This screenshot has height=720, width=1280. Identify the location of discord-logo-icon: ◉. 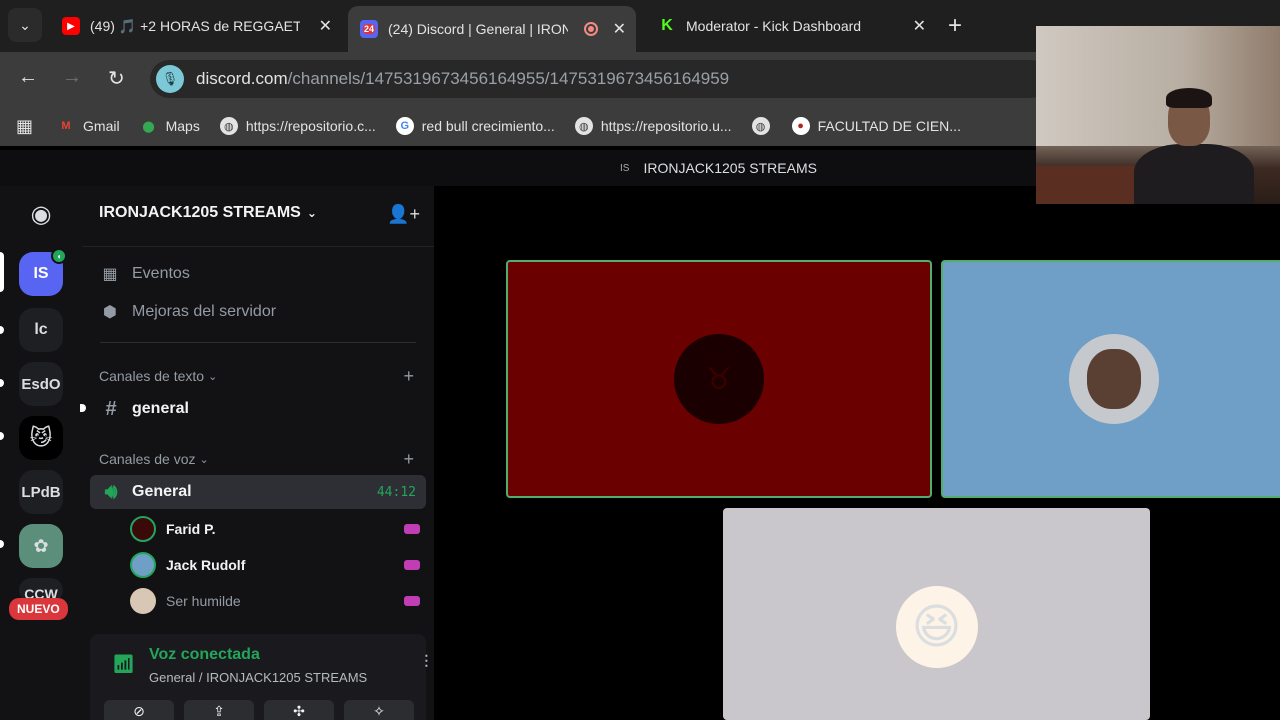
(41, 214).